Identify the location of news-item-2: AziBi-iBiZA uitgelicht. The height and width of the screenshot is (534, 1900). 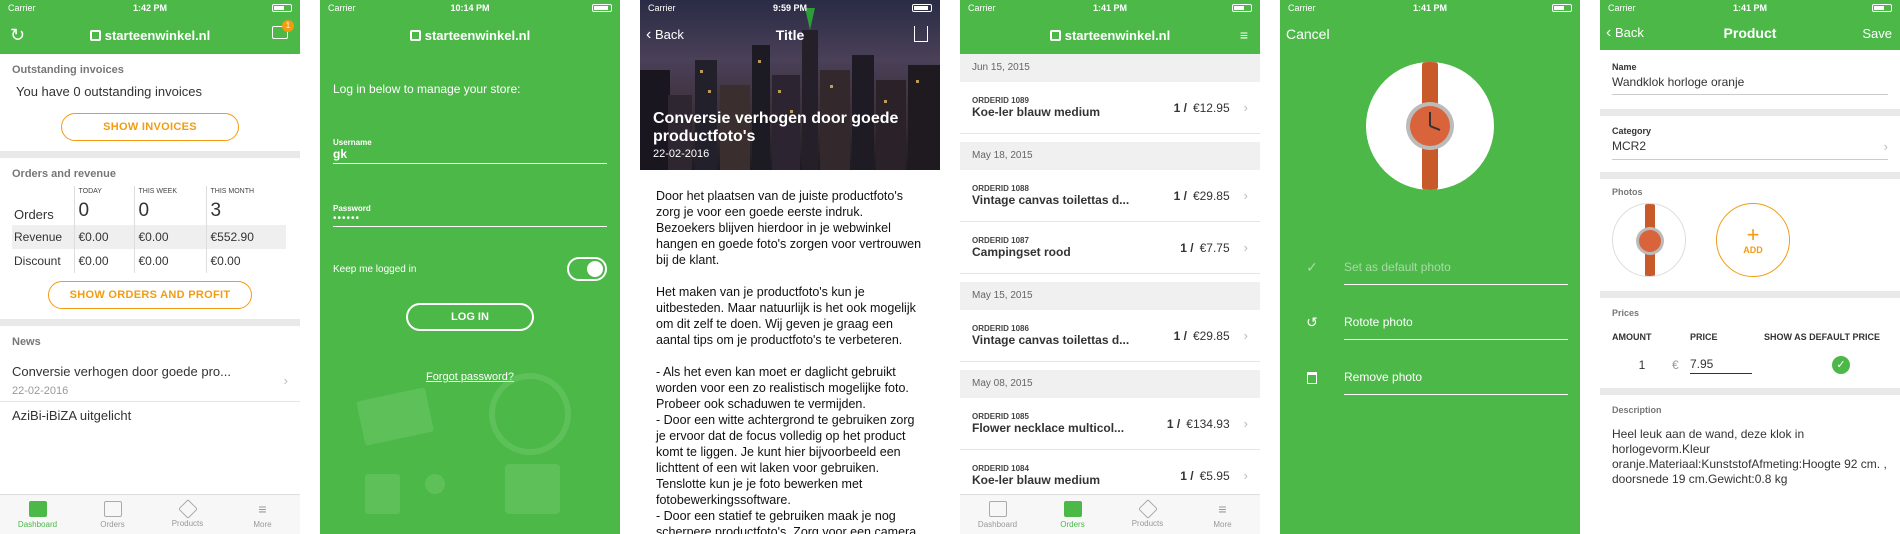
(150, 415).